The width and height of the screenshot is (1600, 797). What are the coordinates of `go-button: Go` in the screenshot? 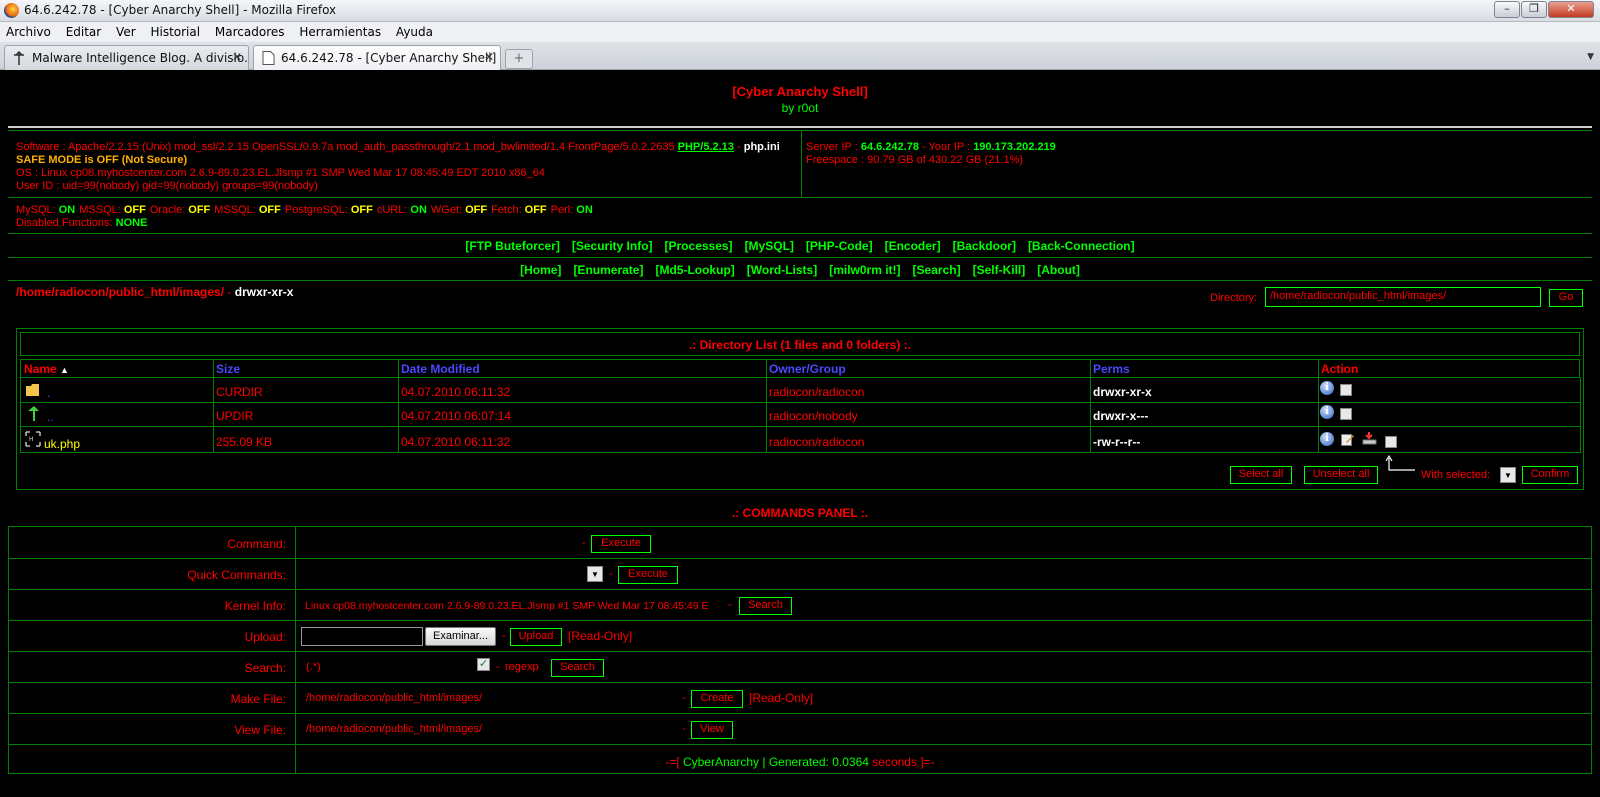 It's located at (1566, 298).